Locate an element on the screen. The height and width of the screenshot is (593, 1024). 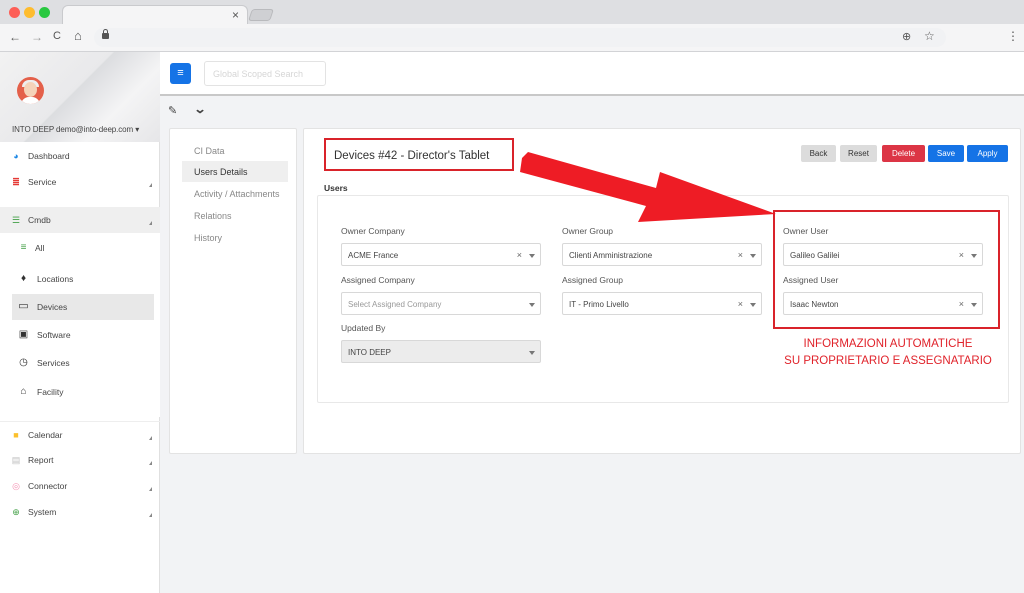
assigned-company-label: Assigned Company is located at coordinates (378, 280).